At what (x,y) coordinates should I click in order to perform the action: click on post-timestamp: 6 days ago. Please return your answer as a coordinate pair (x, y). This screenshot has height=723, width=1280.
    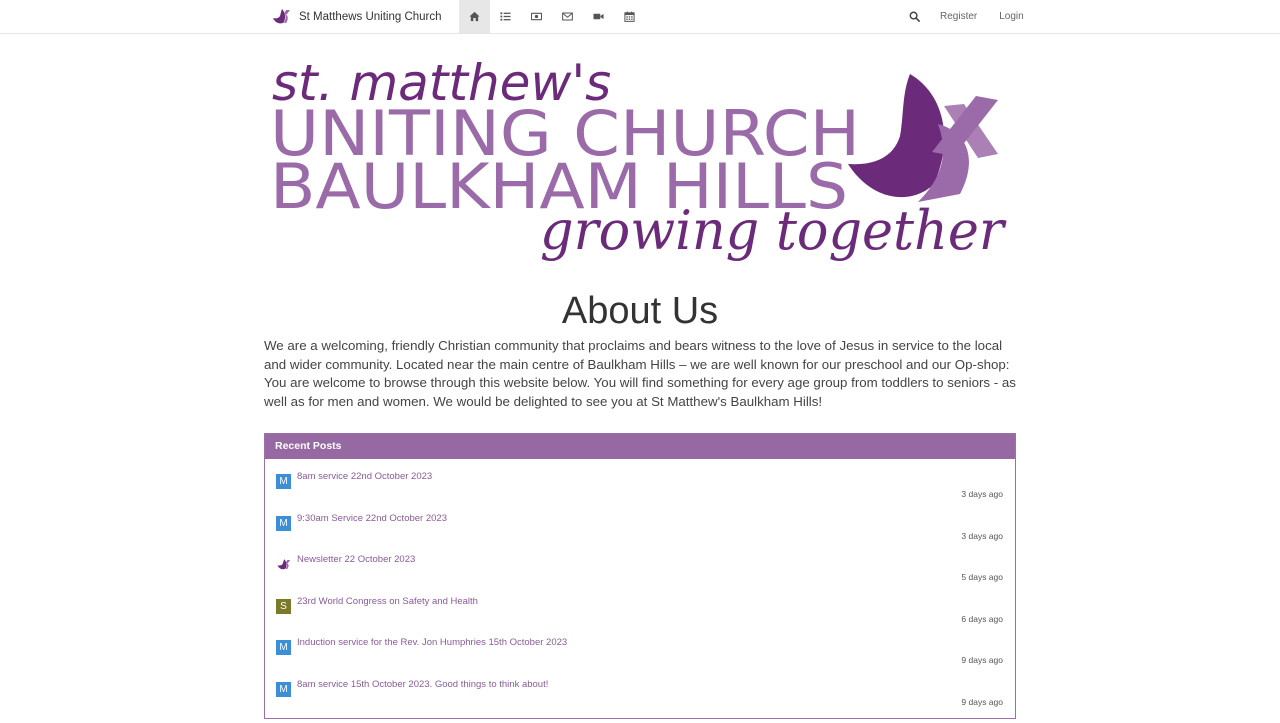
    Looking at the image, I should click on (982, 618).